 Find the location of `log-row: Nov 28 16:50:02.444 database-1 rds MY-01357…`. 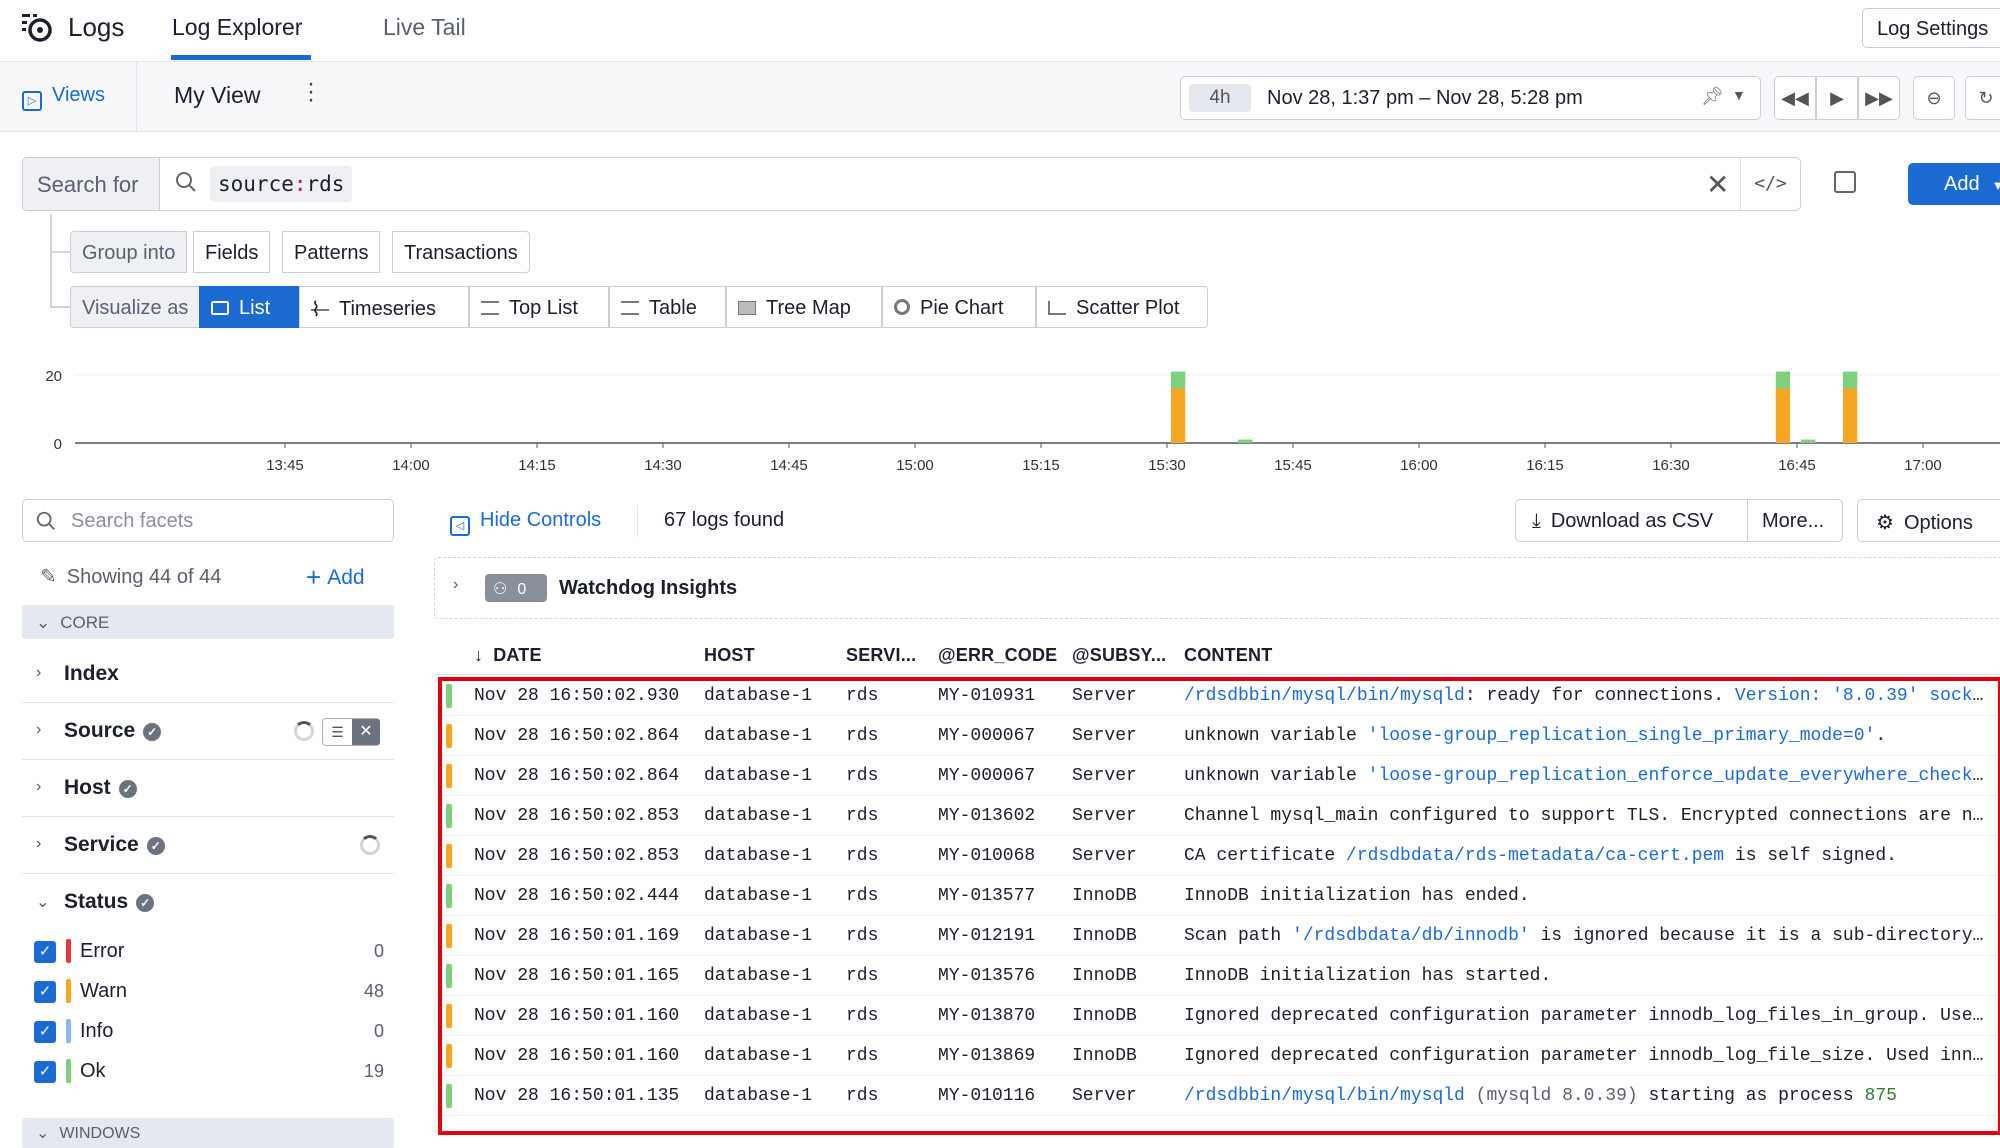

log-row: Nov 28 16:50:02.444 database-1 rds MY-01357… is located at coordinates (1217, 896).